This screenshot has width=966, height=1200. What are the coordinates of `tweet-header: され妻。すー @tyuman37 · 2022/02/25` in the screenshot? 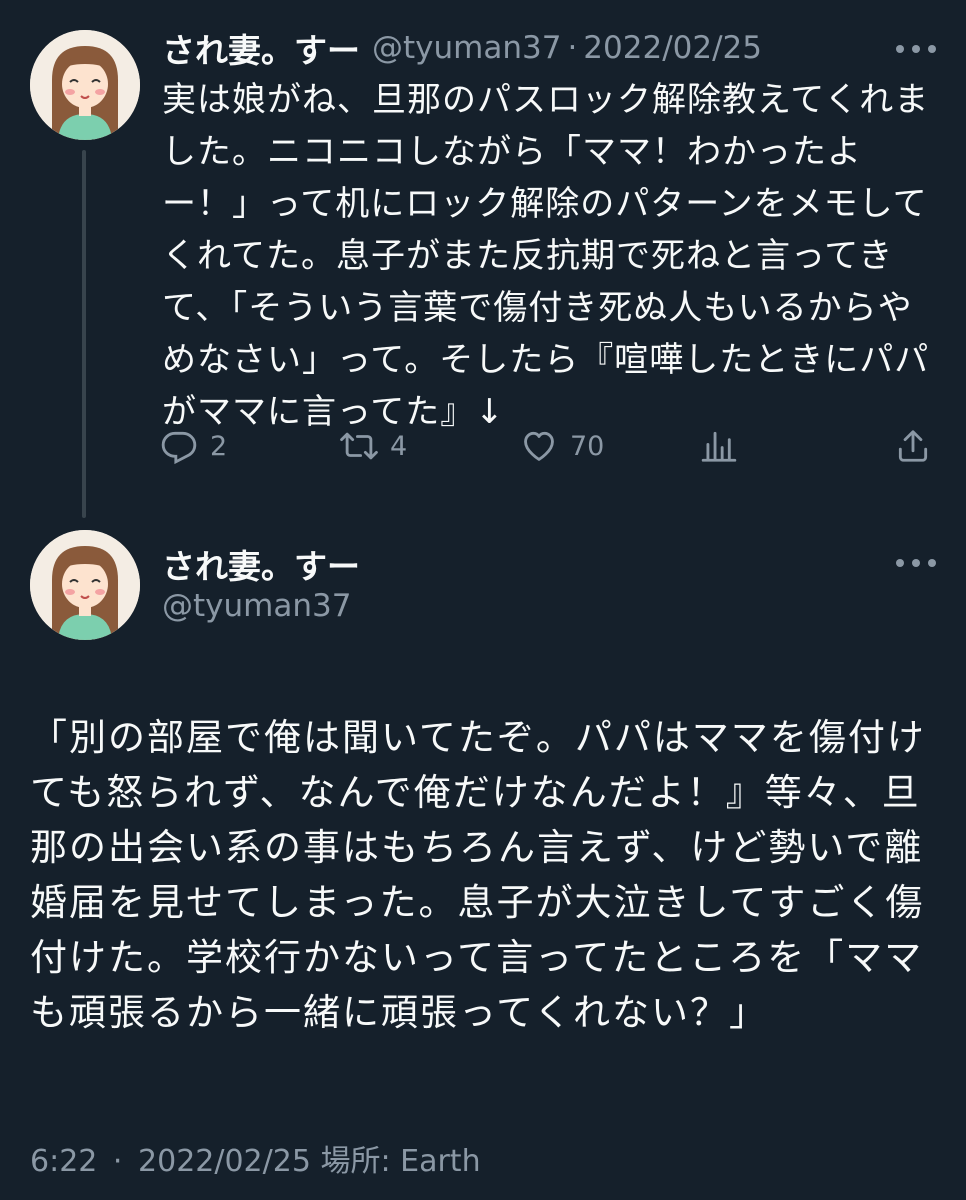 It's located at (462, 48).